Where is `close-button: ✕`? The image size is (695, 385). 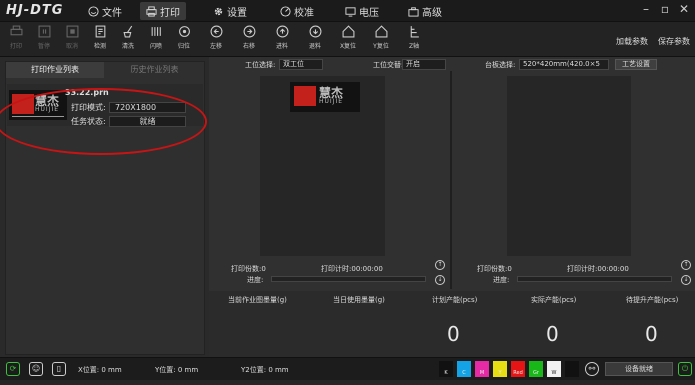 close-button: ✕ is located at coordinates (684, 9).